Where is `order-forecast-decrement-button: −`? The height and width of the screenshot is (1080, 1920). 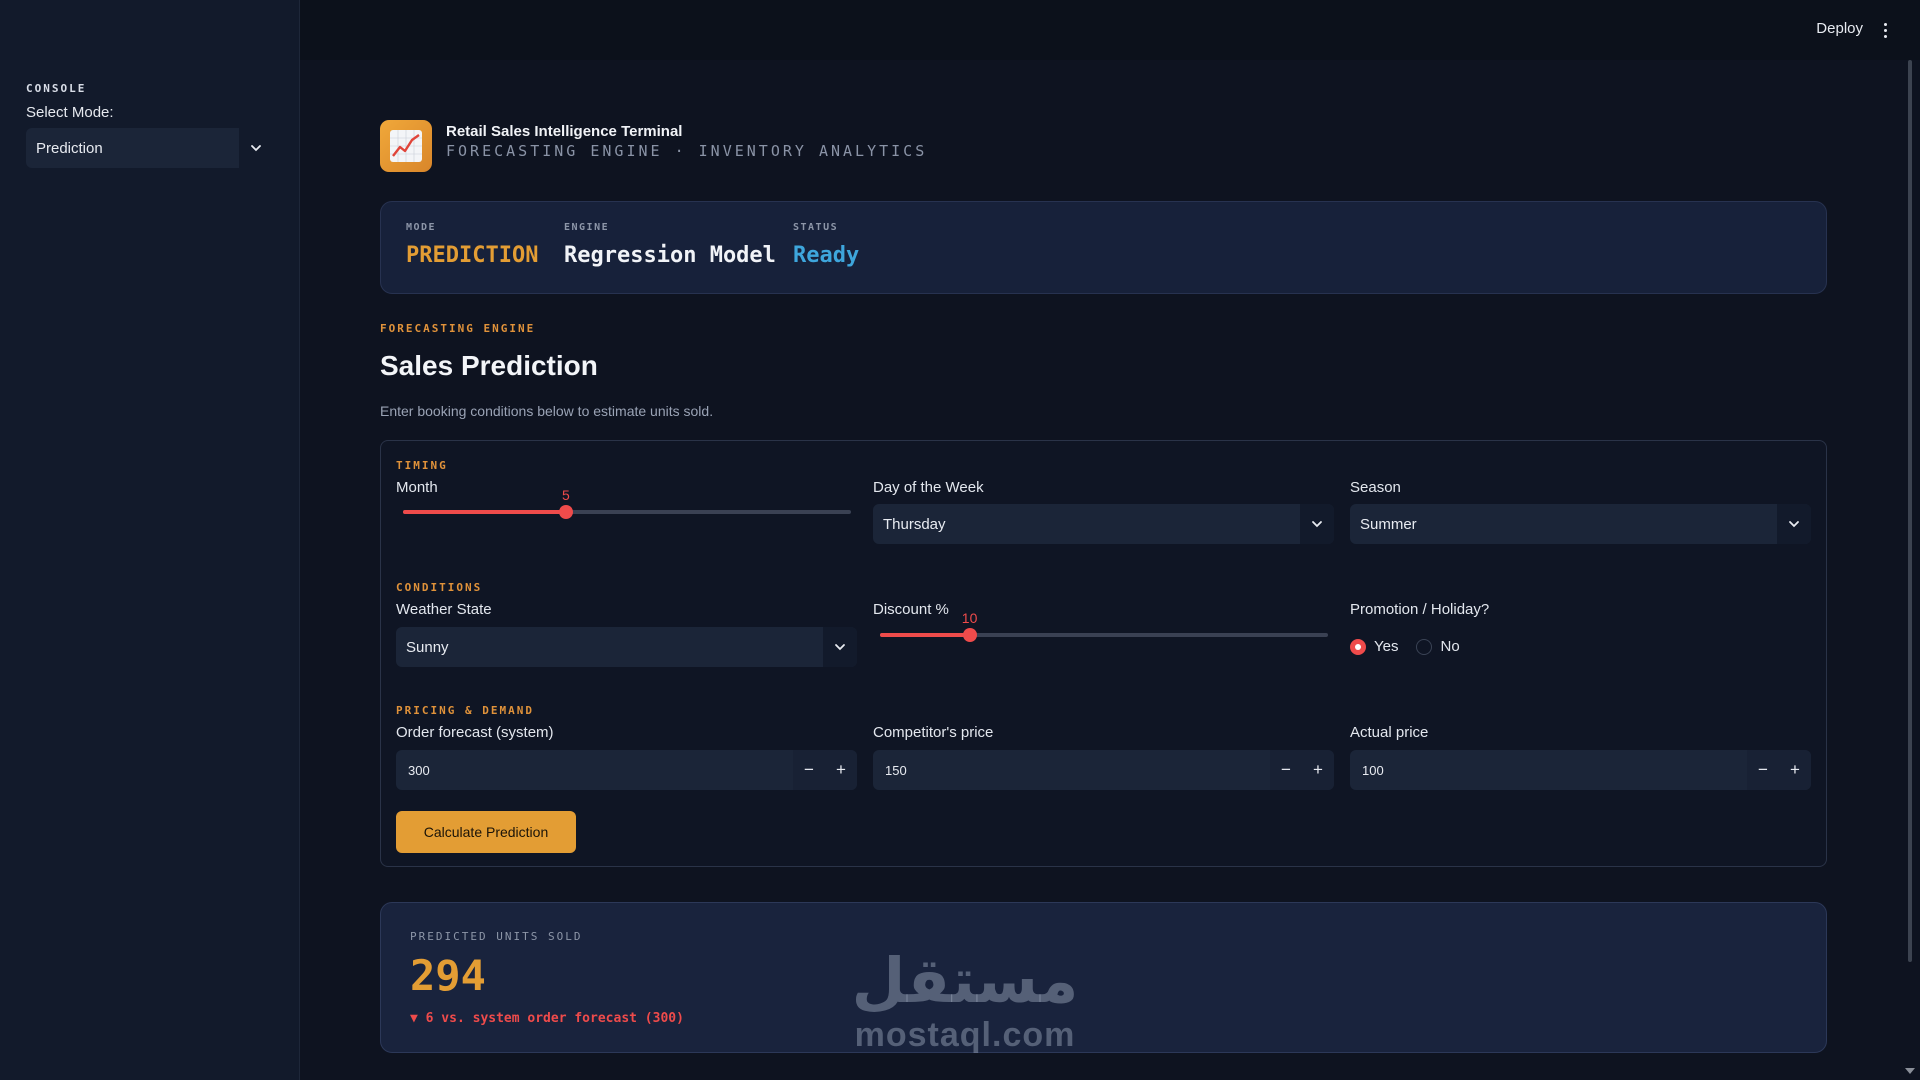 order-forecast-decrement-button: − is located at coordinates (809, 770).